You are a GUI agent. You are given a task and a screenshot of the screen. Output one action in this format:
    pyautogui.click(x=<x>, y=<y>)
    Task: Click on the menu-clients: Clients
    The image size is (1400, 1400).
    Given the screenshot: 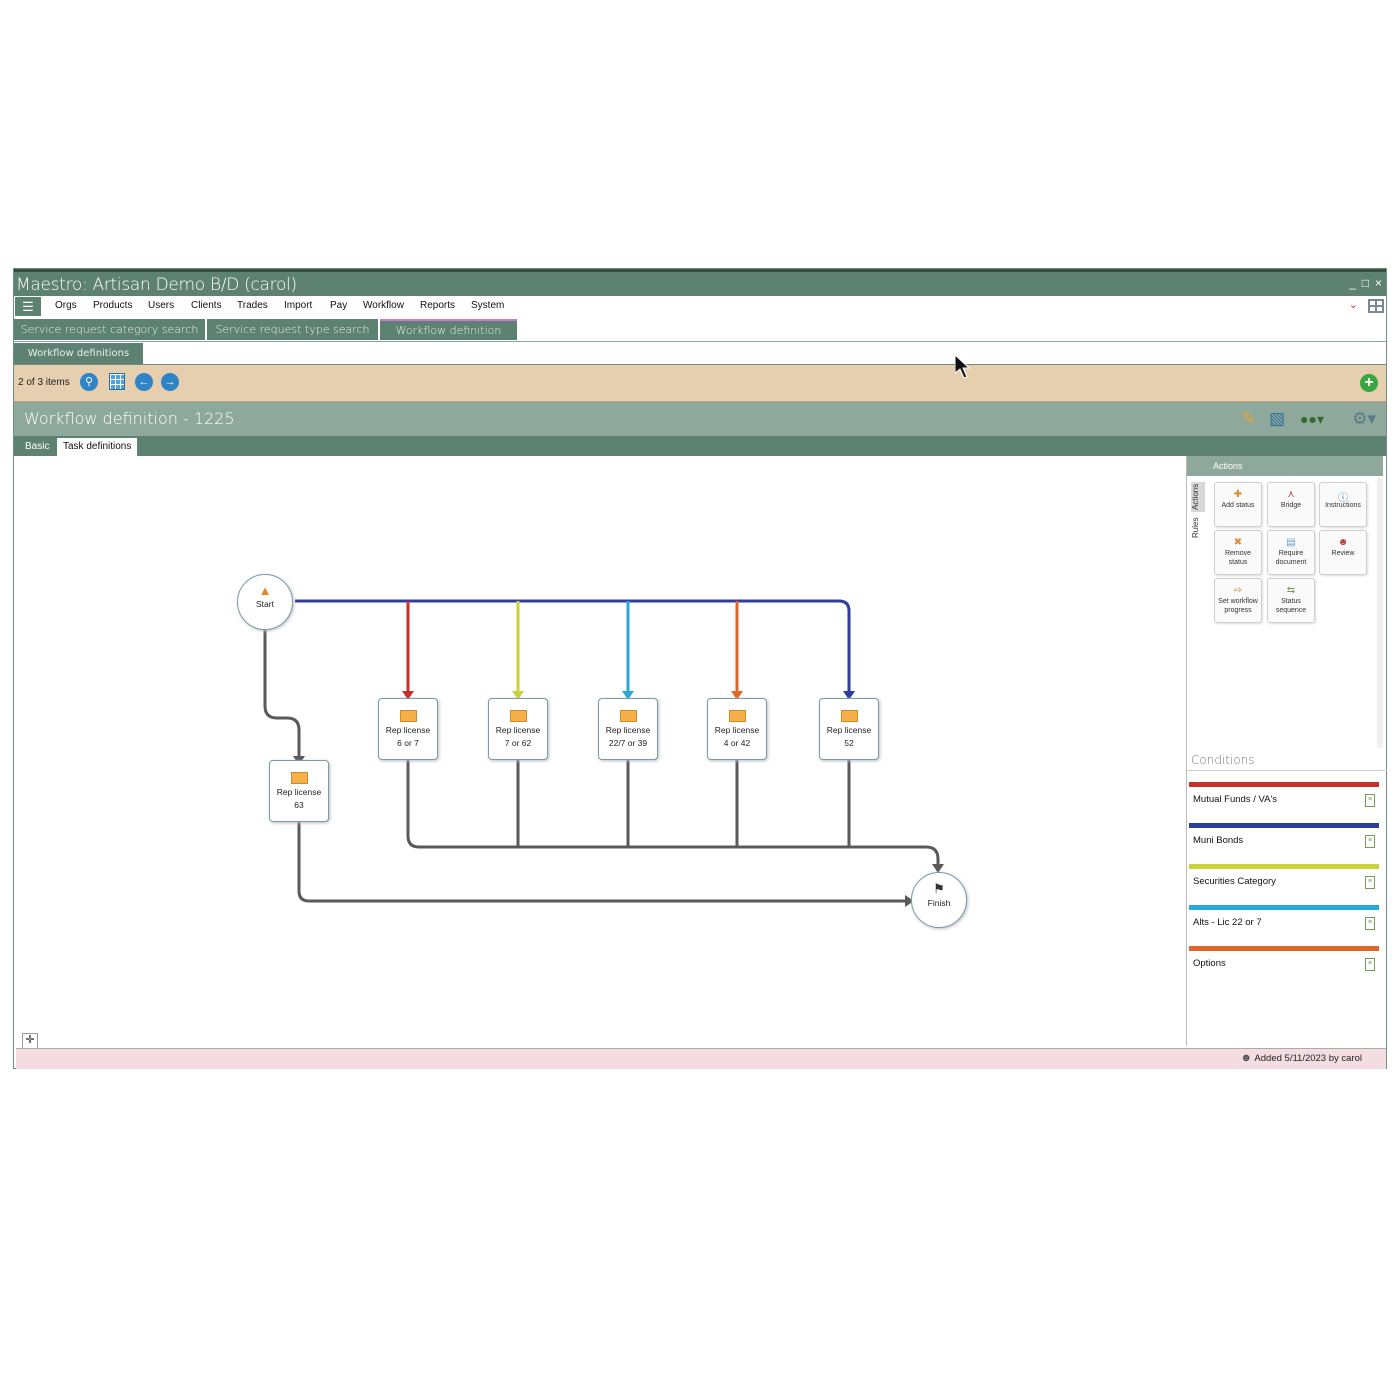 What is the action you would take?
    pyautogui.click(x=206, y=305)
    